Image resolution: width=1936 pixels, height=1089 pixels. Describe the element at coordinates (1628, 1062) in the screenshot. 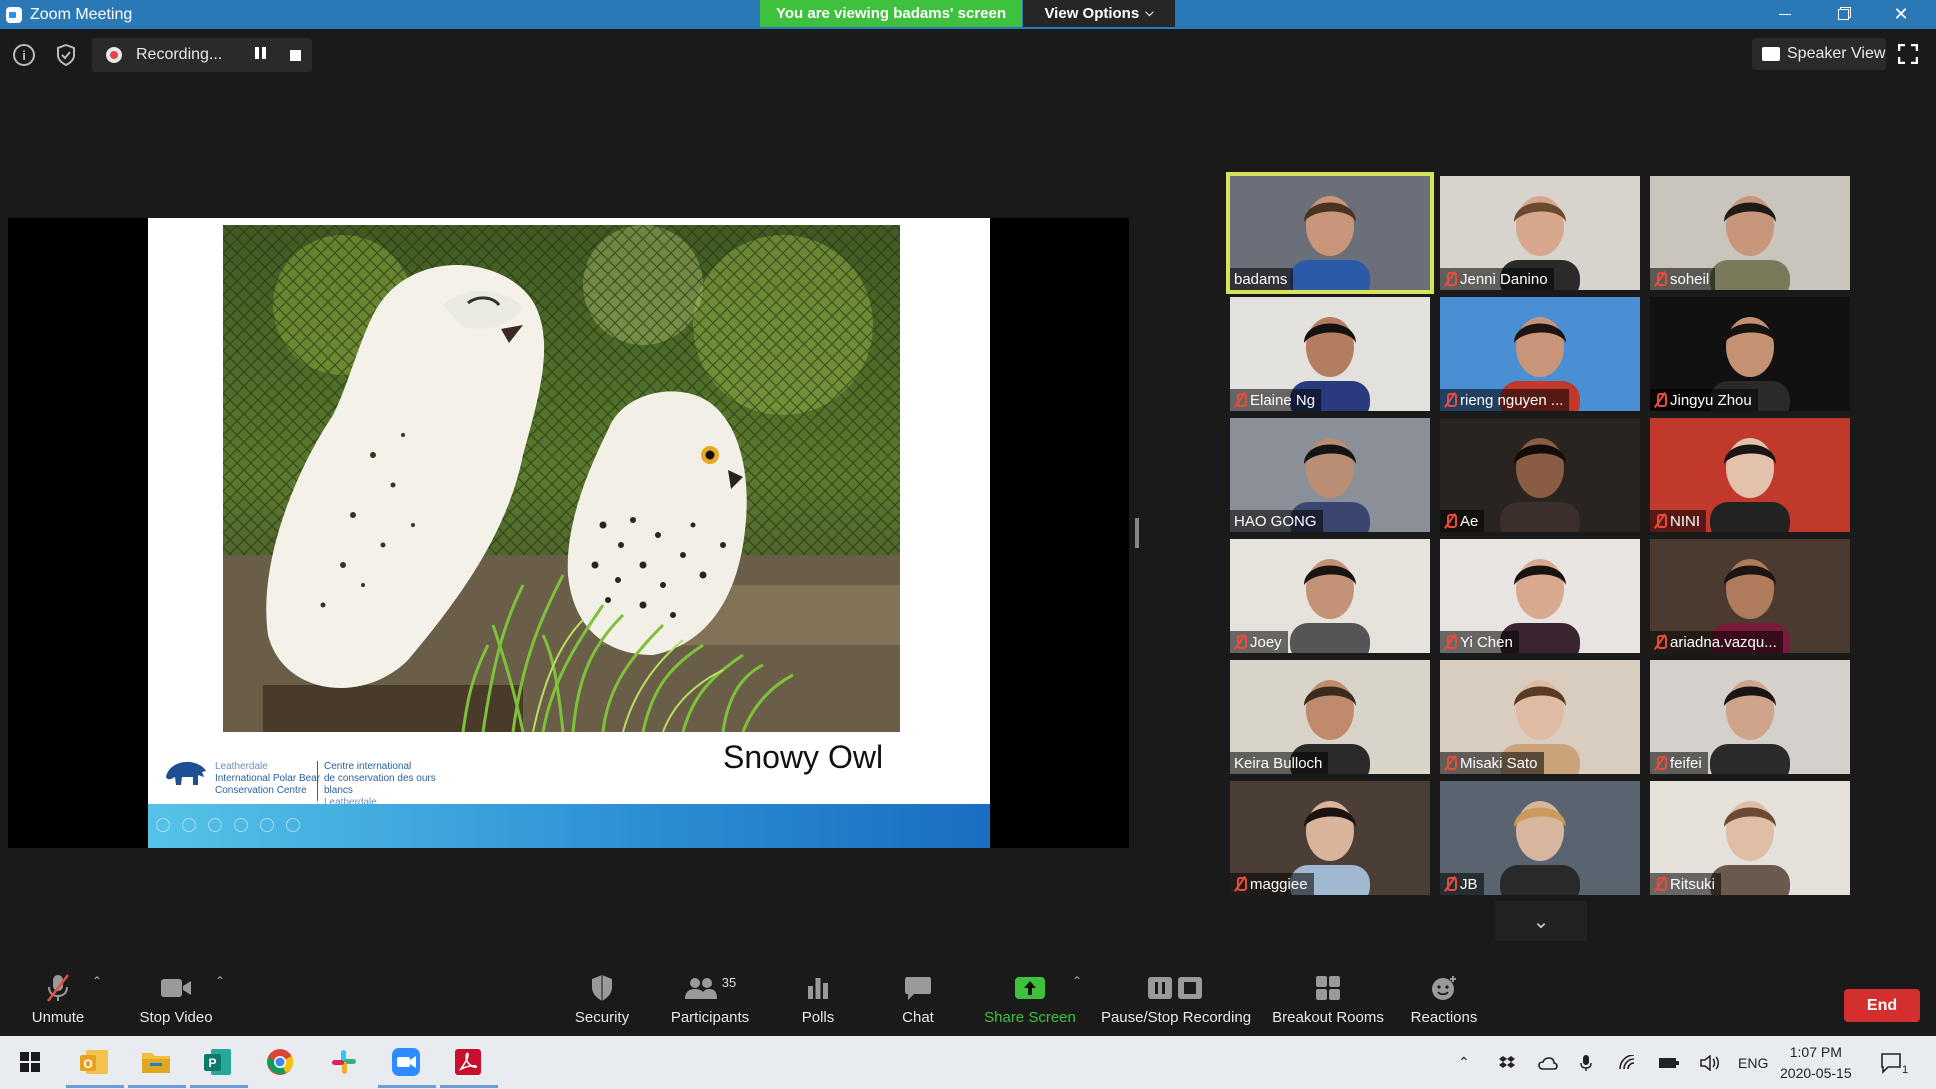

I see `wifi-network-icon` at that location.